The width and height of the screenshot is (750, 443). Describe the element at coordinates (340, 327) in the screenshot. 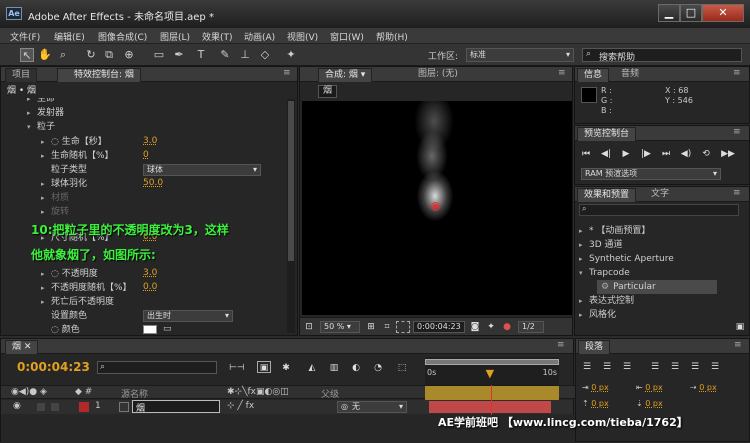

I see `zoom-select: 50 % ▾` at that location.